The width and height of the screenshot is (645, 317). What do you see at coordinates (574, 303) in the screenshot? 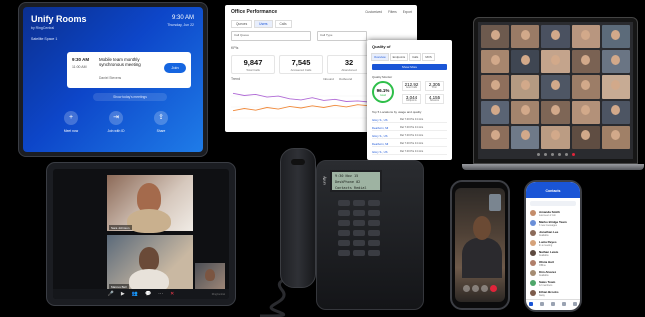
I see `nav-more-icon` at bounding box center [574, 303].